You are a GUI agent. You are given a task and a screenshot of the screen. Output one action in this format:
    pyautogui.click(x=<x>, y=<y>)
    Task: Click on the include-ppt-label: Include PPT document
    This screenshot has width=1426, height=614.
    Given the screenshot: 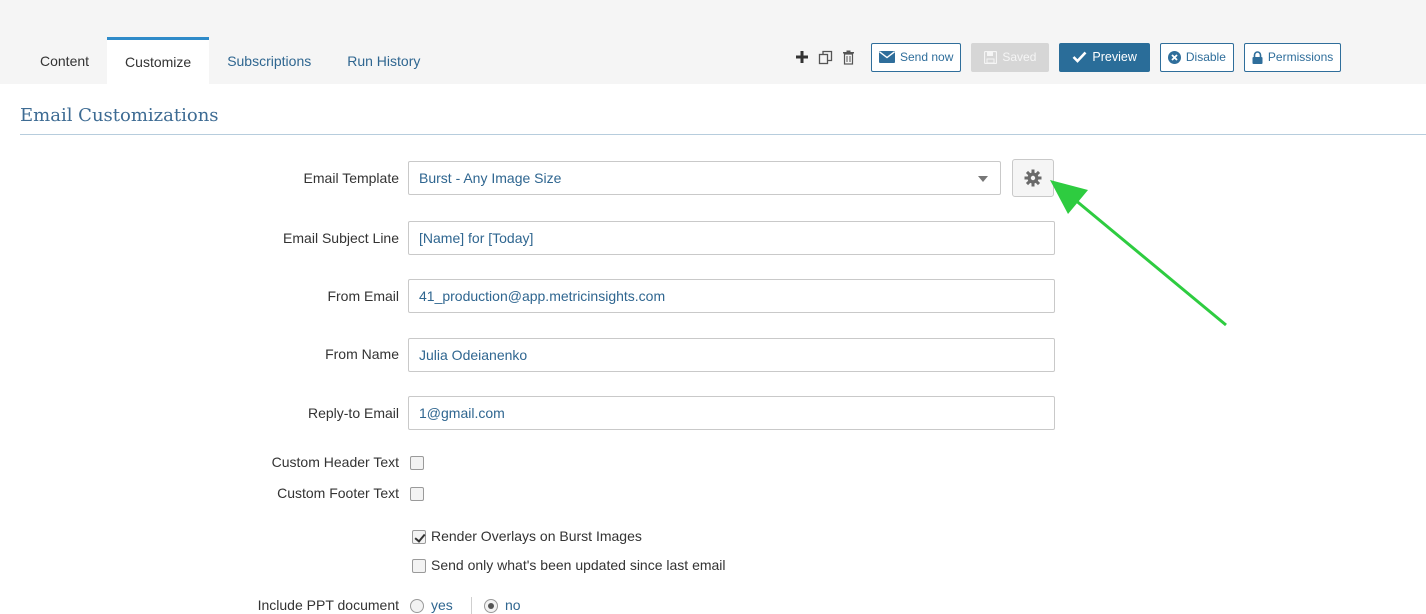 What is the action you would take?
    pyautogui.click(x=328, y=605)
    